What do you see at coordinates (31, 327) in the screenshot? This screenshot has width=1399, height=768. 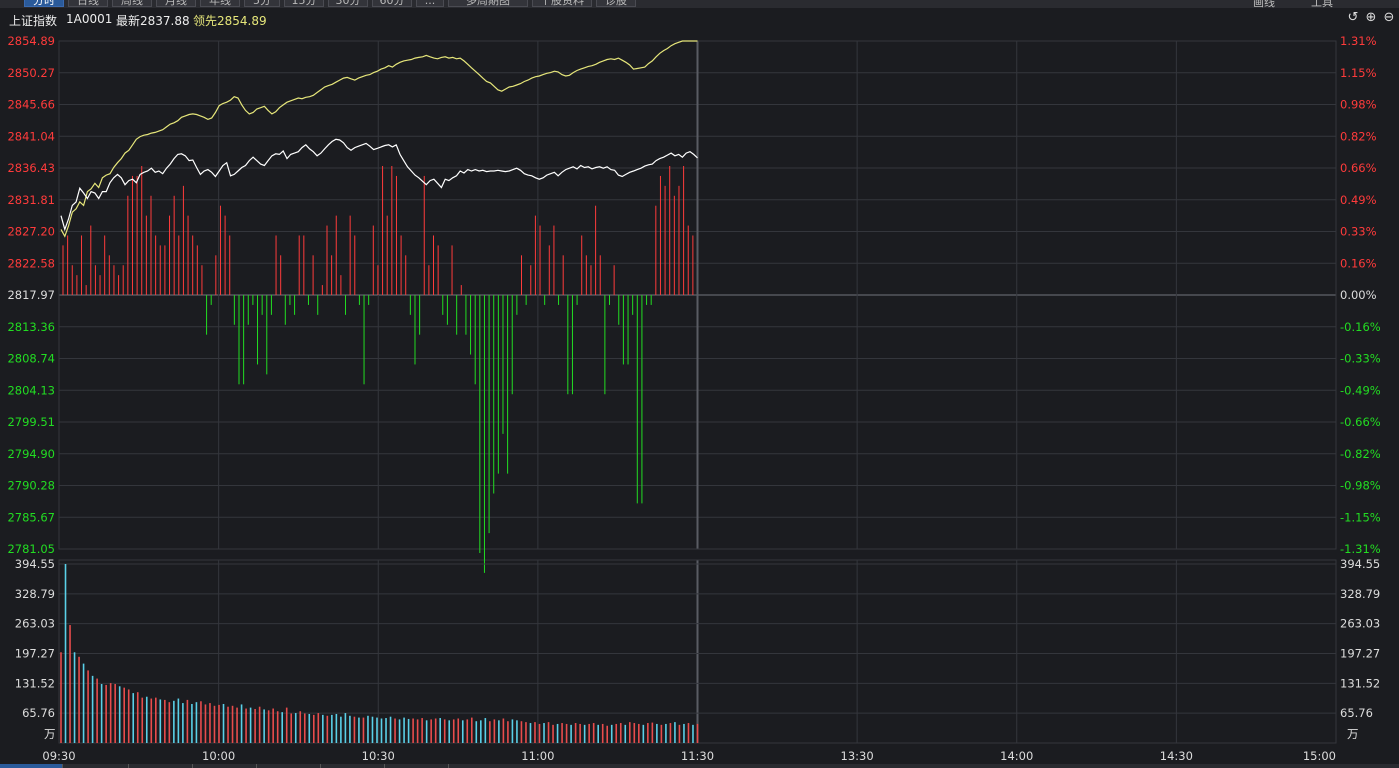 I see `price-tick-label: 2813.36` at bounding box center [31, 327].